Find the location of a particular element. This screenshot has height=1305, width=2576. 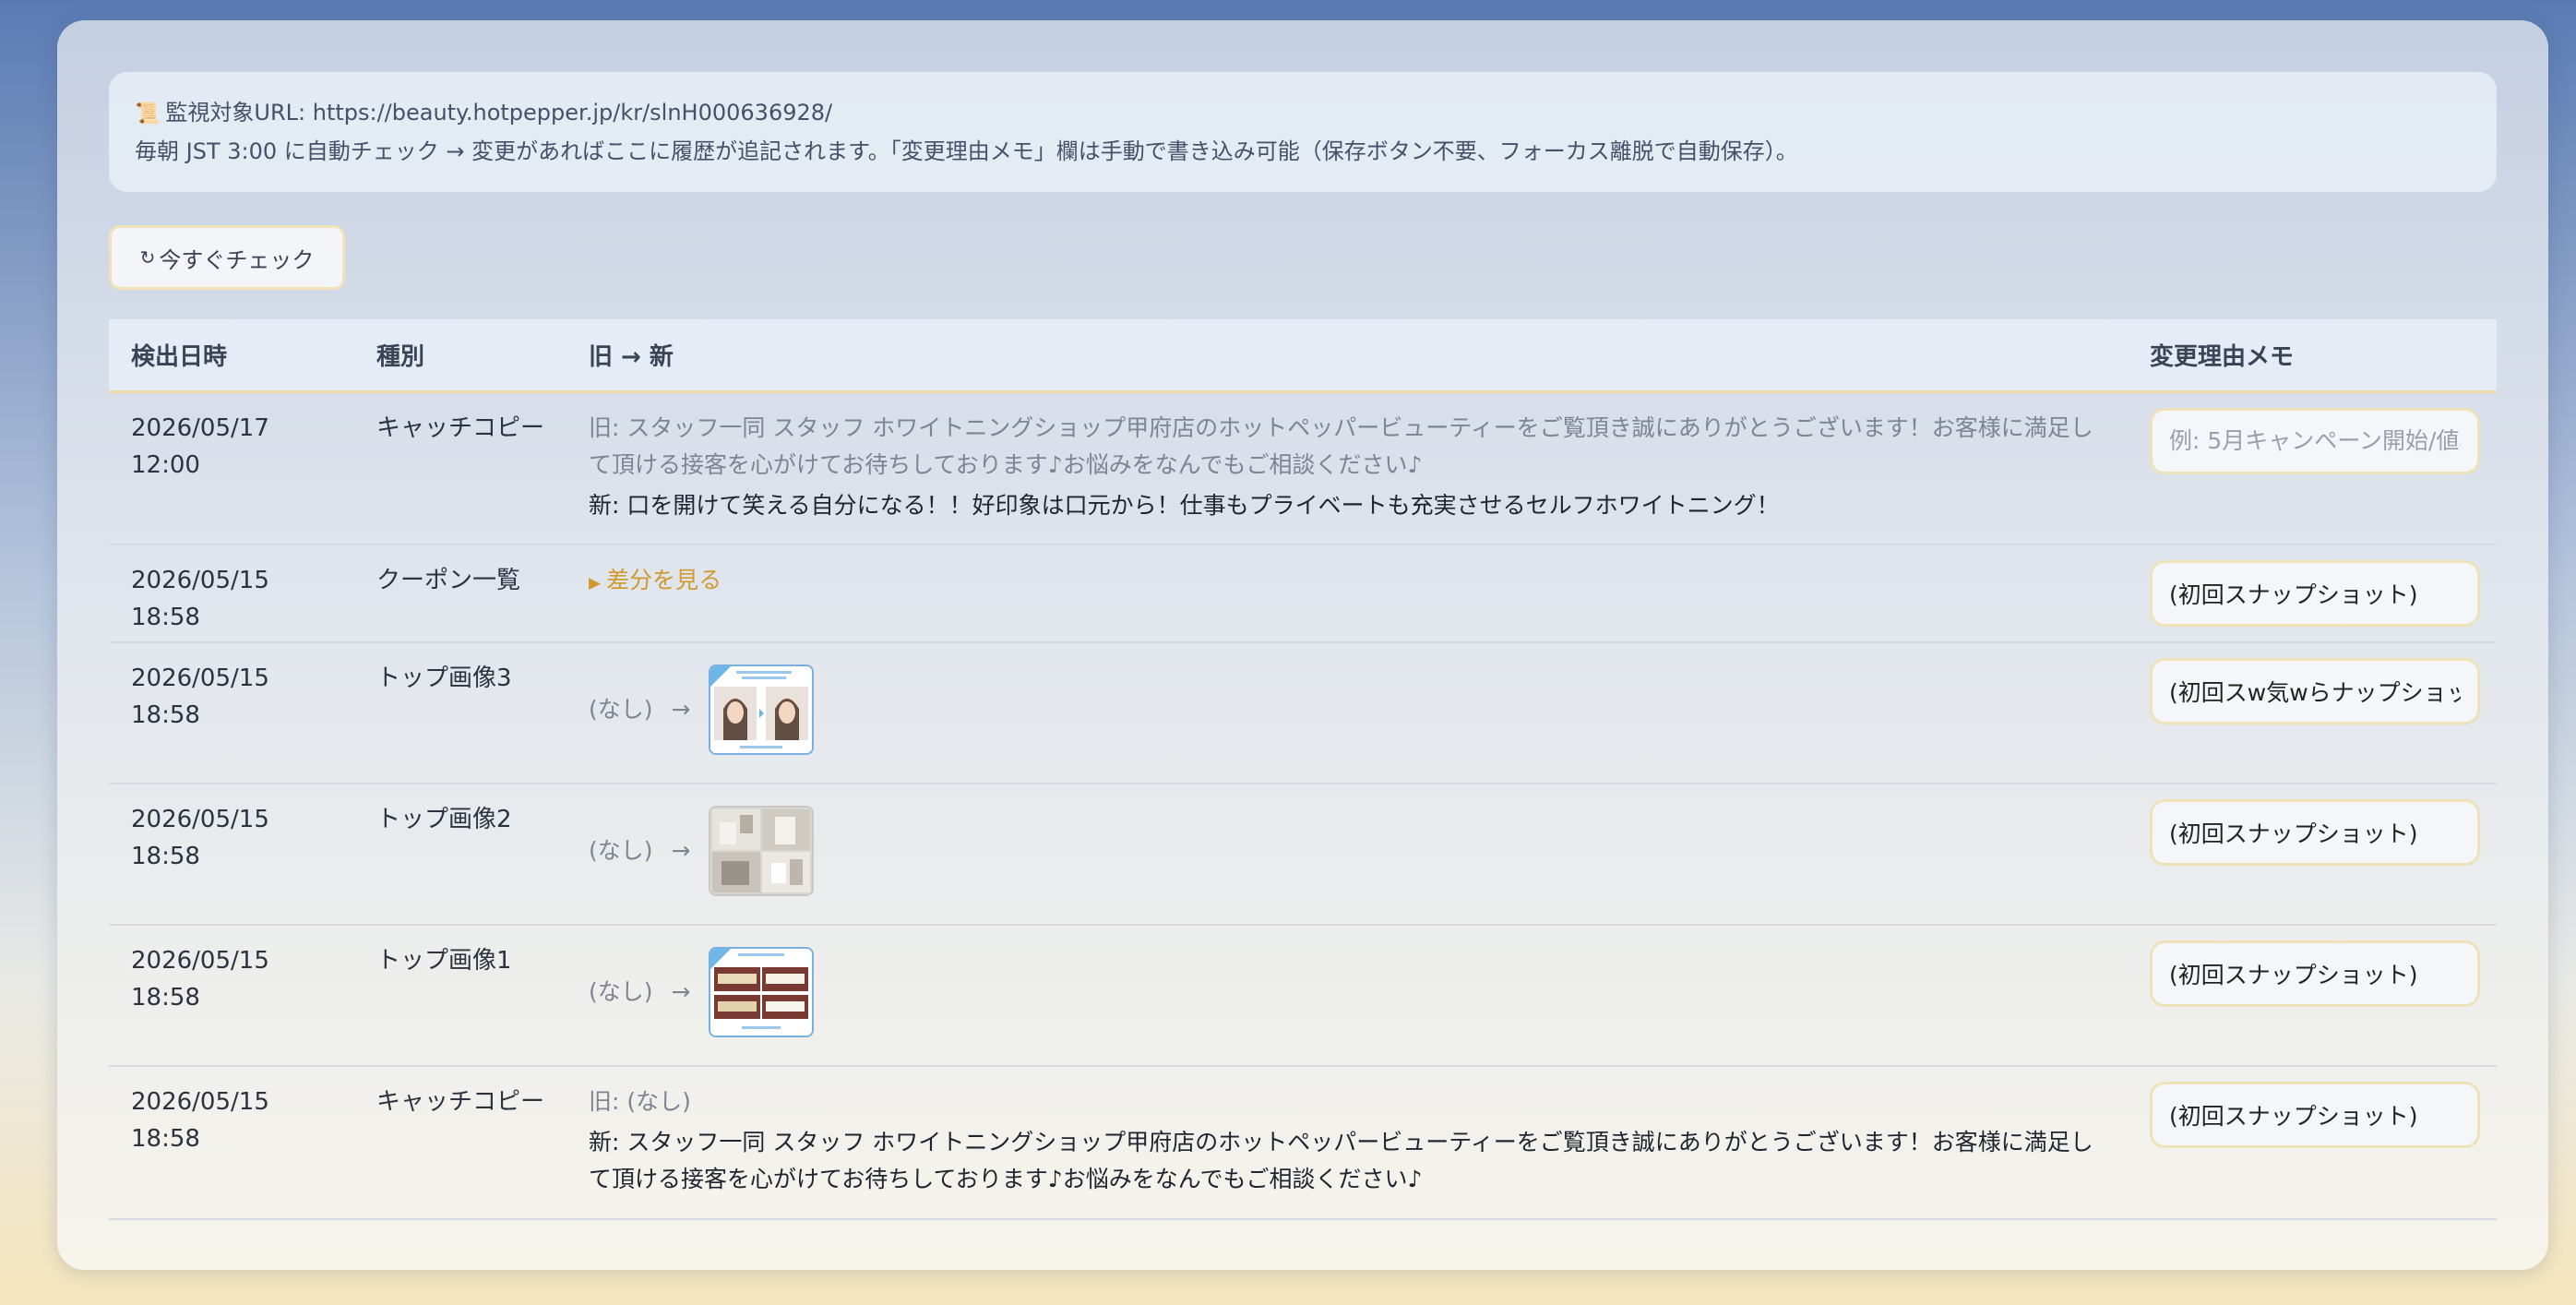

check-now-label: 今すぐチェック is located at coordinates (237, 259).